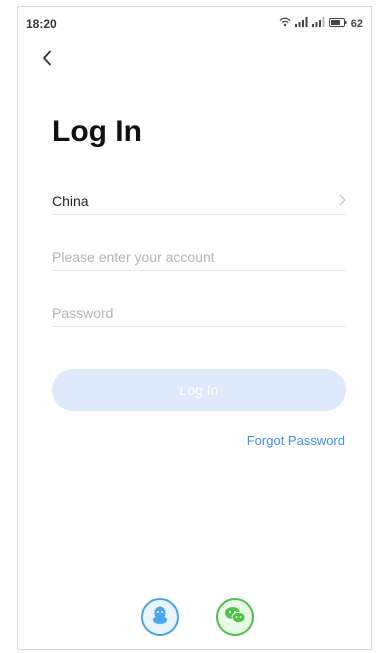 Image resolution: width=383 pixels, height=653 pixels. I want to click on chevron-right-icon, so click(342, 201).